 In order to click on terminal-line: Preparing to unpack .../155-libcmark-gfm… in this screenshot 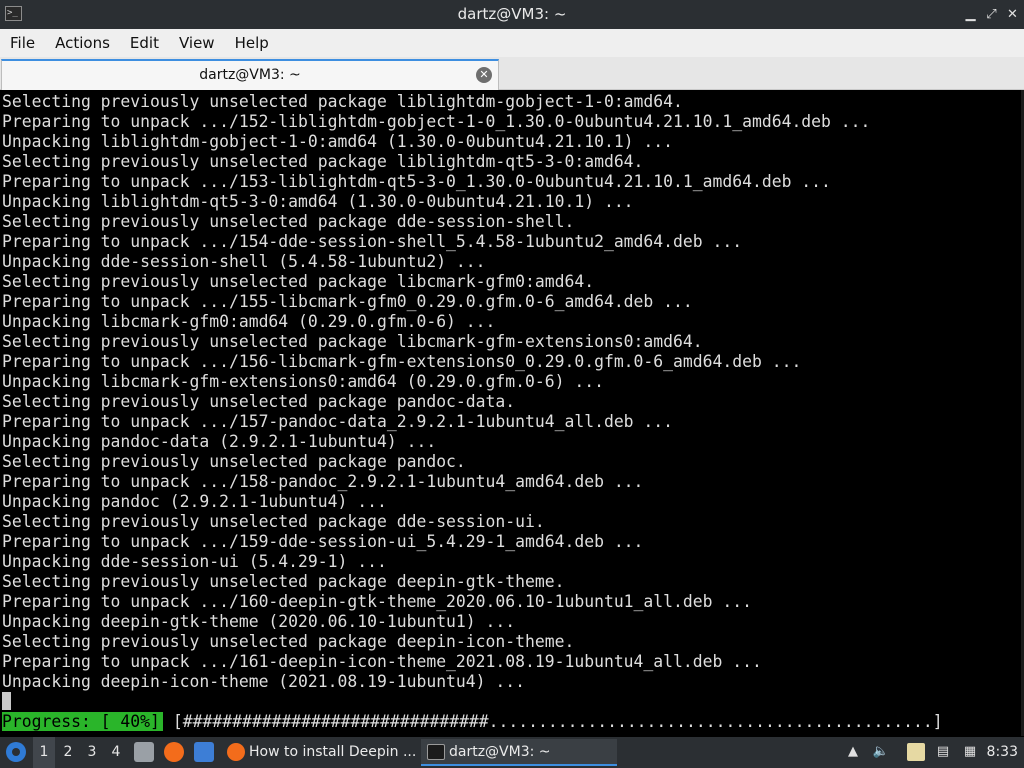, I will do `click(347, 301)`.